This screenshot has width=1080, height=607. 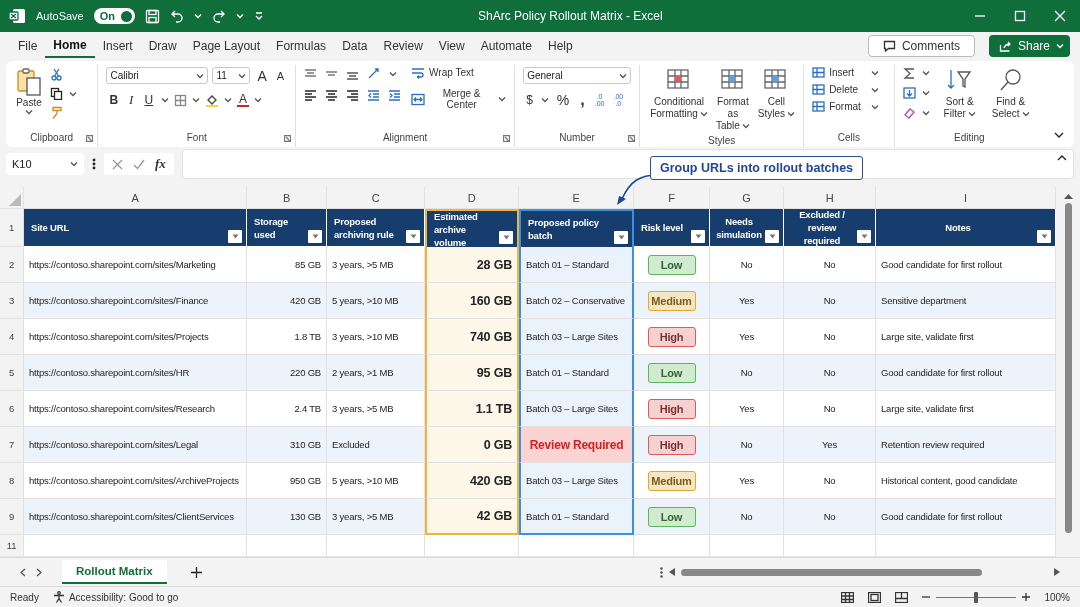 What do you see at coordinates (123, 597) in the screenshot?
I see `accessibility-status: Accessibility: Good to go` at bounding box center [123, 597].